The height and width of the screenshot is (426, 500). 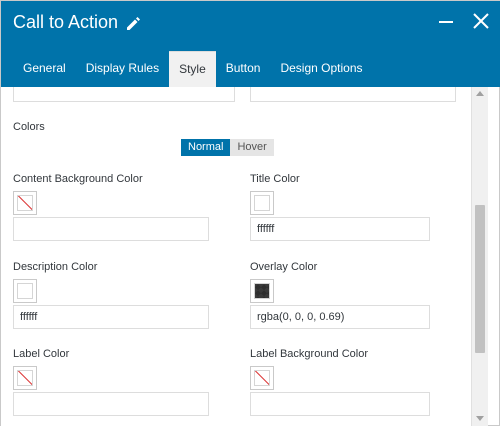 I want to click on content-bg-color-swatch, so click(x=25, y=203).